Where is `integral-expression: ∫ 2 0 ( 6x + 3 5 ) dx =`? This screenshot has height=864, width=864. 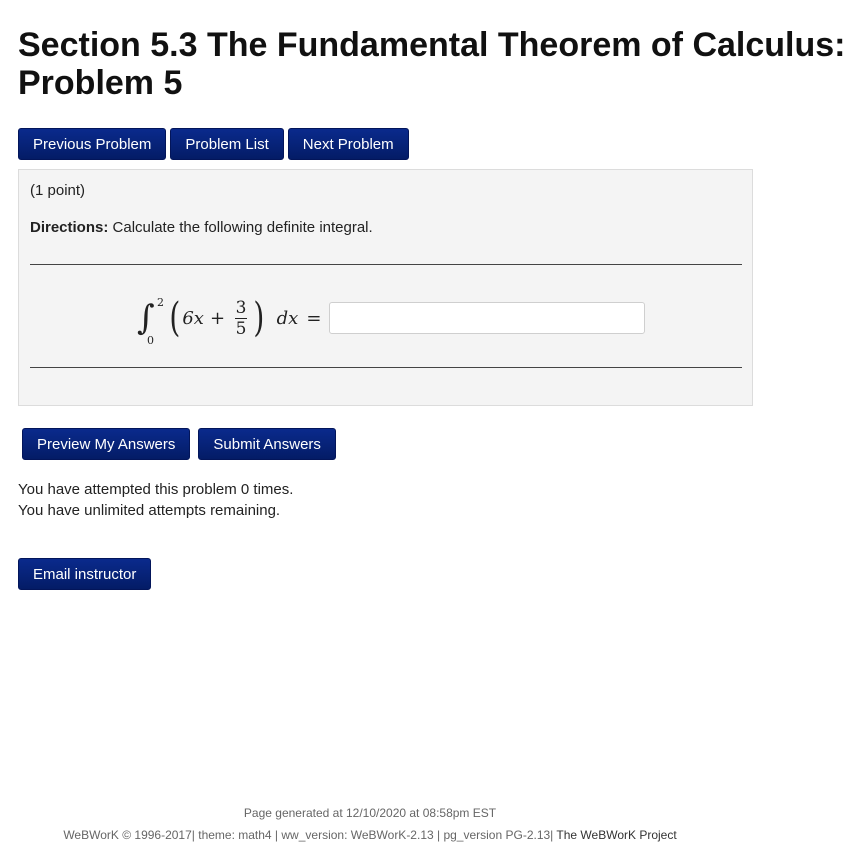
integral-expression: ∫ 2 0 ( 6x + 3 5 ) dx = is located at coordinates (391, 318).